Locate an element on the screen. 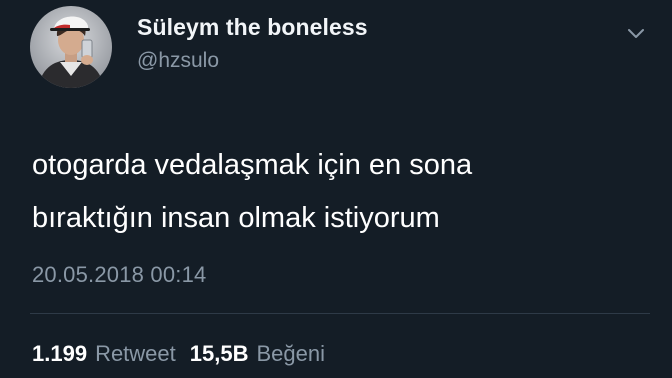 The width and height of the screenshot is (672, 378). profile-photo-icon is located at coordinates (71, 47).